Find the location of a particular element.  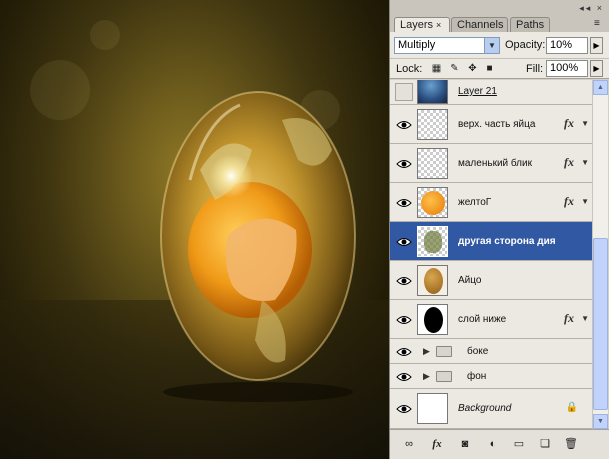

layer-thumbnail-earth is located at coordinates (432, 92).